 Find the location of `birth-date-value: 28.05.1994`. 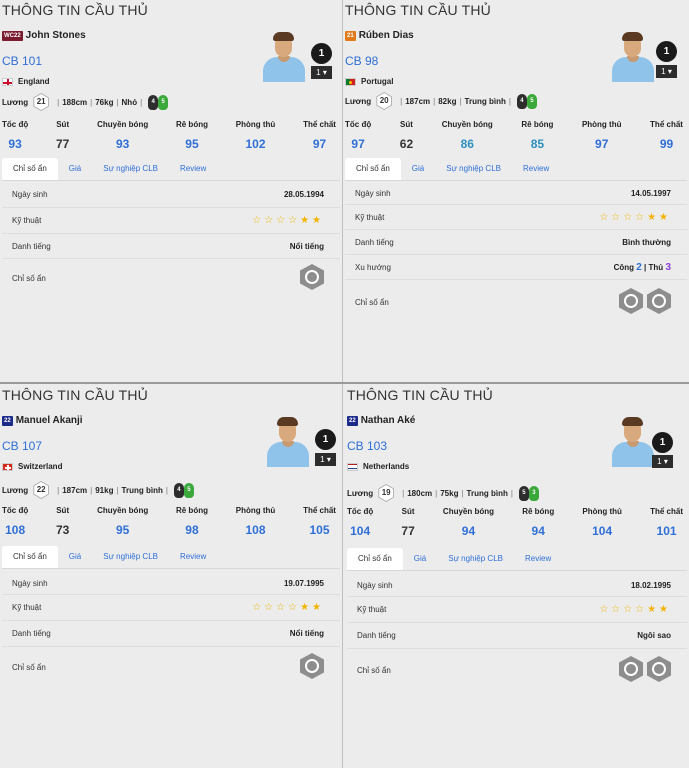

birth-date-value: 28.05.1994 is located at coordinates (303, 194).